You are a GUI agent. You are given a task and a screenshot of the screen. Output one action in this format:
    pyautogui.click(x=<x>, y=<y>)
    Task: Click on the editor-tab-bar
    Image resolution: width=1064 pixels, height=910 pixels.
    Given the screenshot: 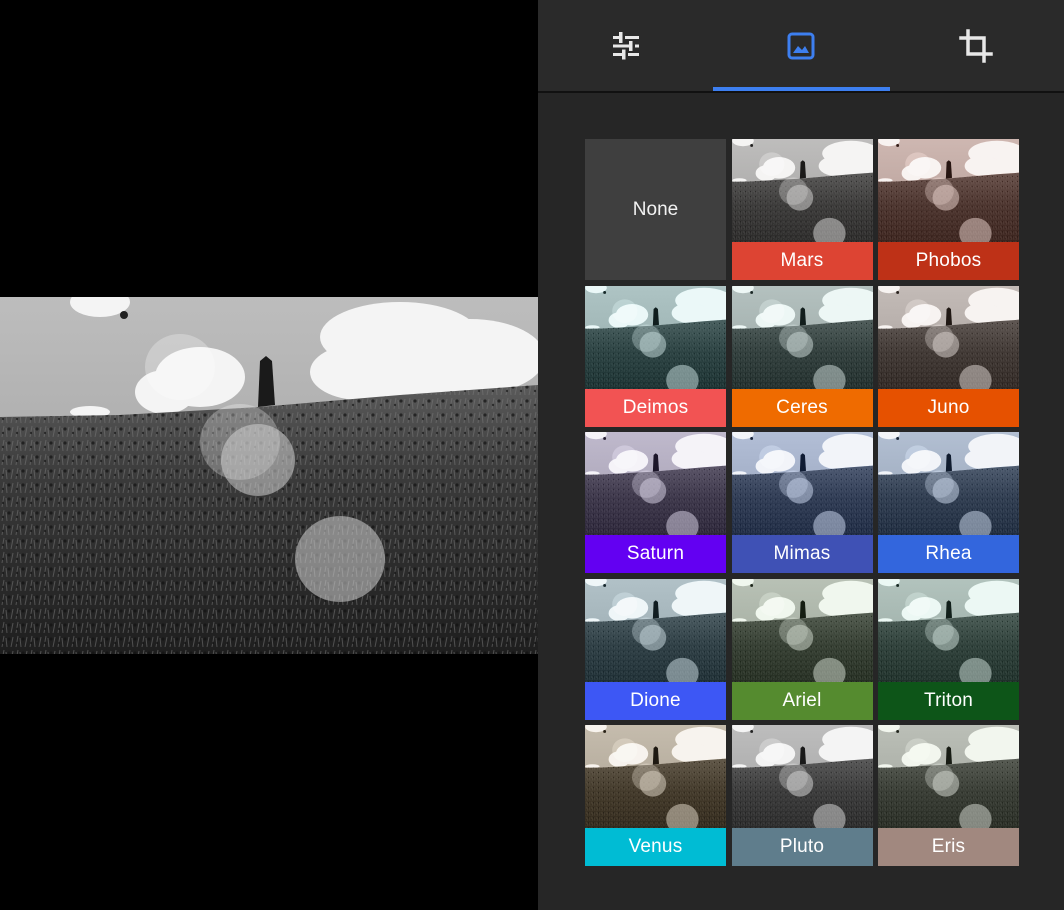 What is the action you would take?
    pyautogui.click(x=801, y=46)
    